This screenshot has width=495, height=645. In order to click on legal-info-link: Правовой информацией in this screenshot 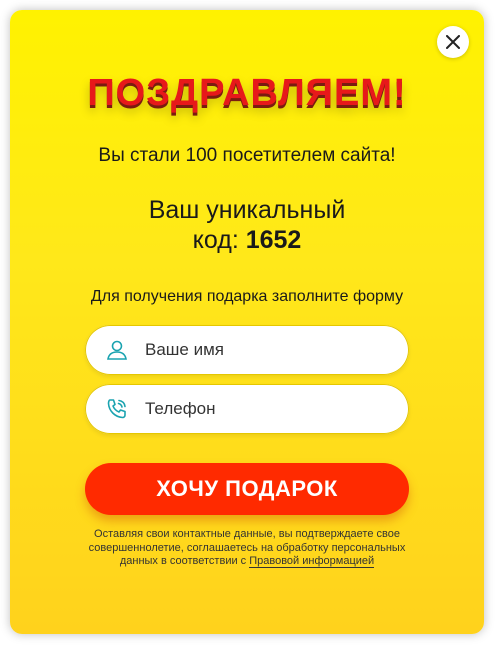, I will do `click(312, 561)`.